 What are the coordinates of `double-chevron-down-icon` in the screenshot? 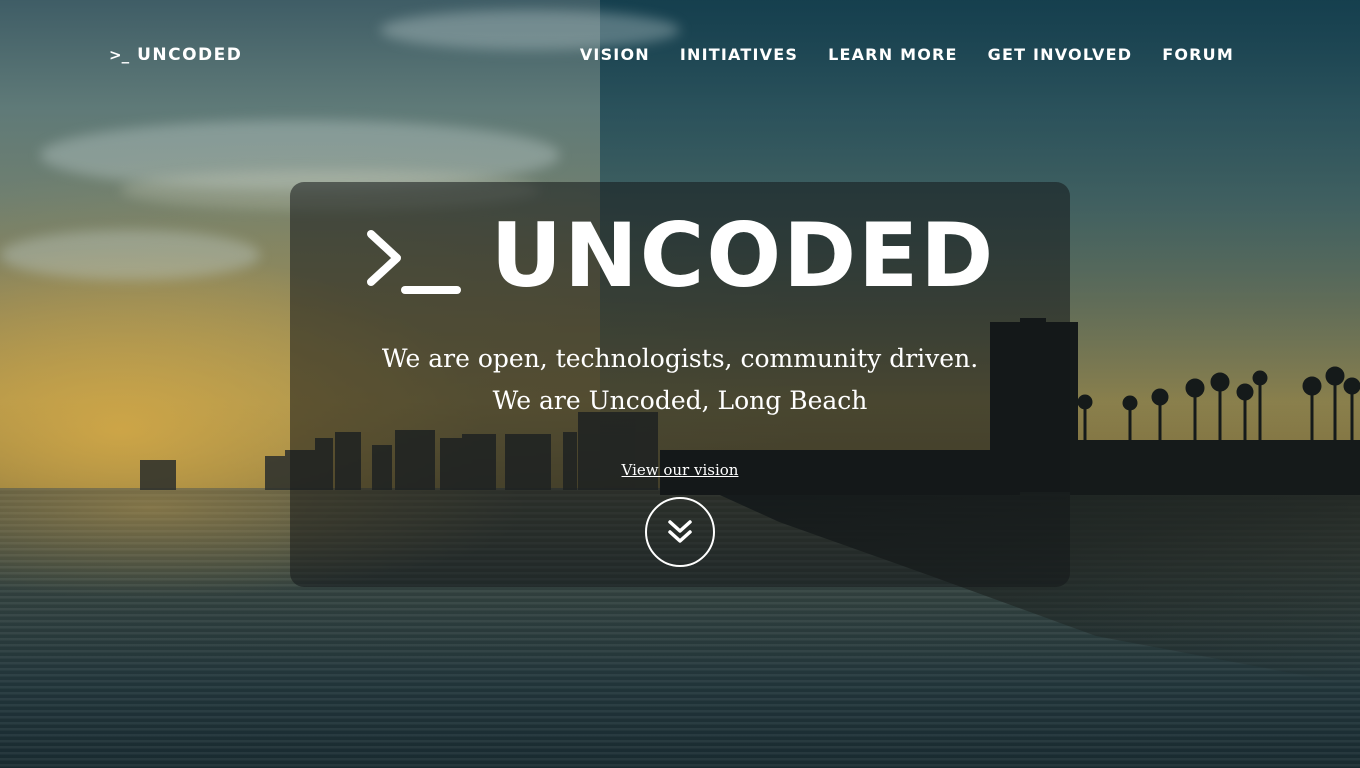 It's located at (680, 531).